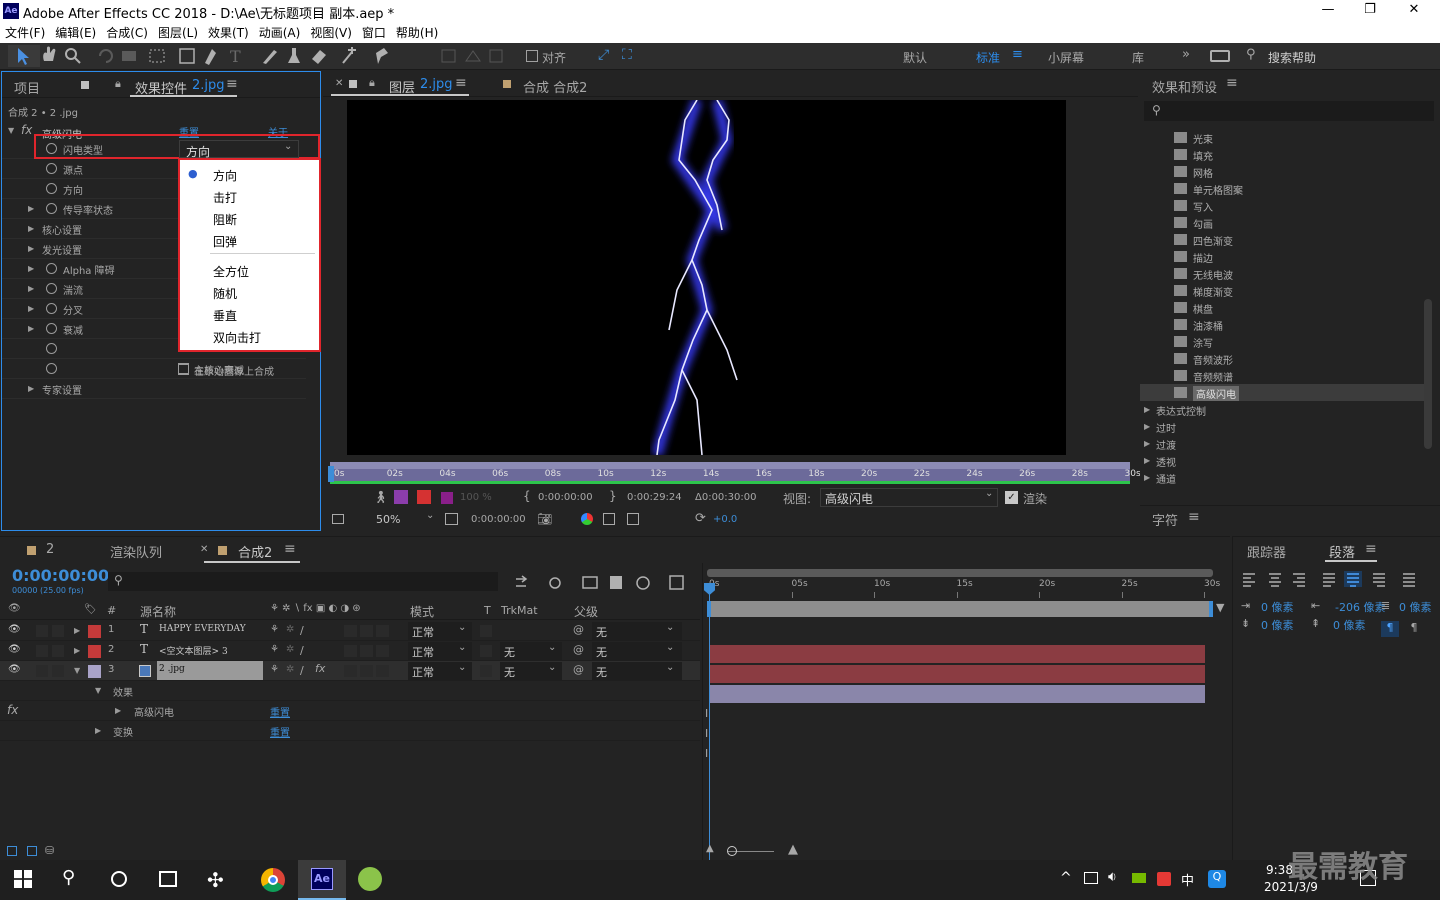 The width and height of the screenshot is (1440, 900). Describe the element at coordinates (98, 730) in the screenshot. I see `expand-transform-icon: ▶` at that location.